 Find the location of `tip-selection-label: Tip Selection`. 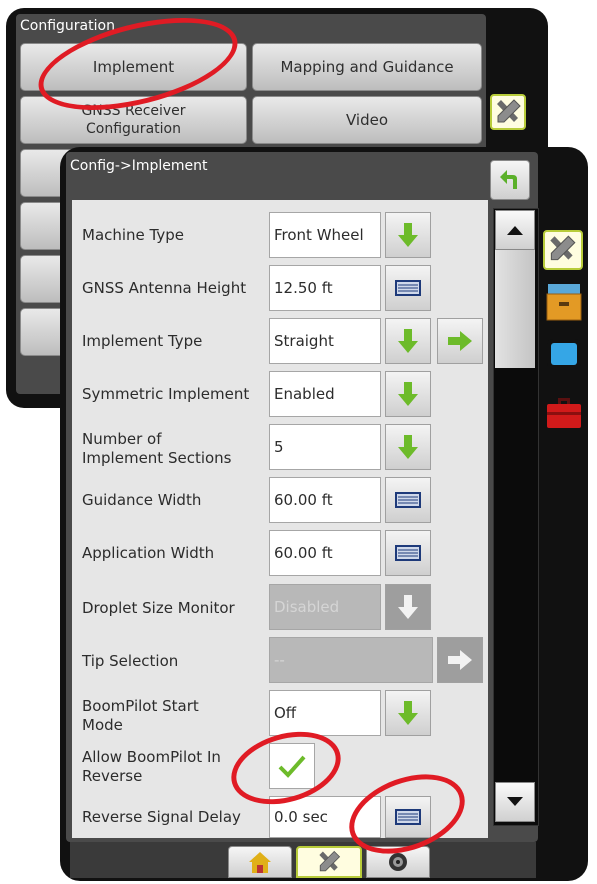

tip-selection-label: Tip Selection is located at coordinates (130, 661).